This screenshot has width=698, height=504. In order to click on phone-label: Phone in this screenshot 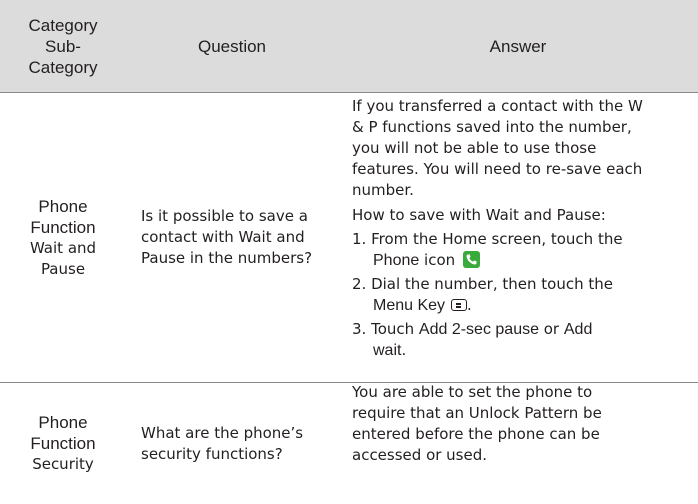, I will do `click(396, 260)`.